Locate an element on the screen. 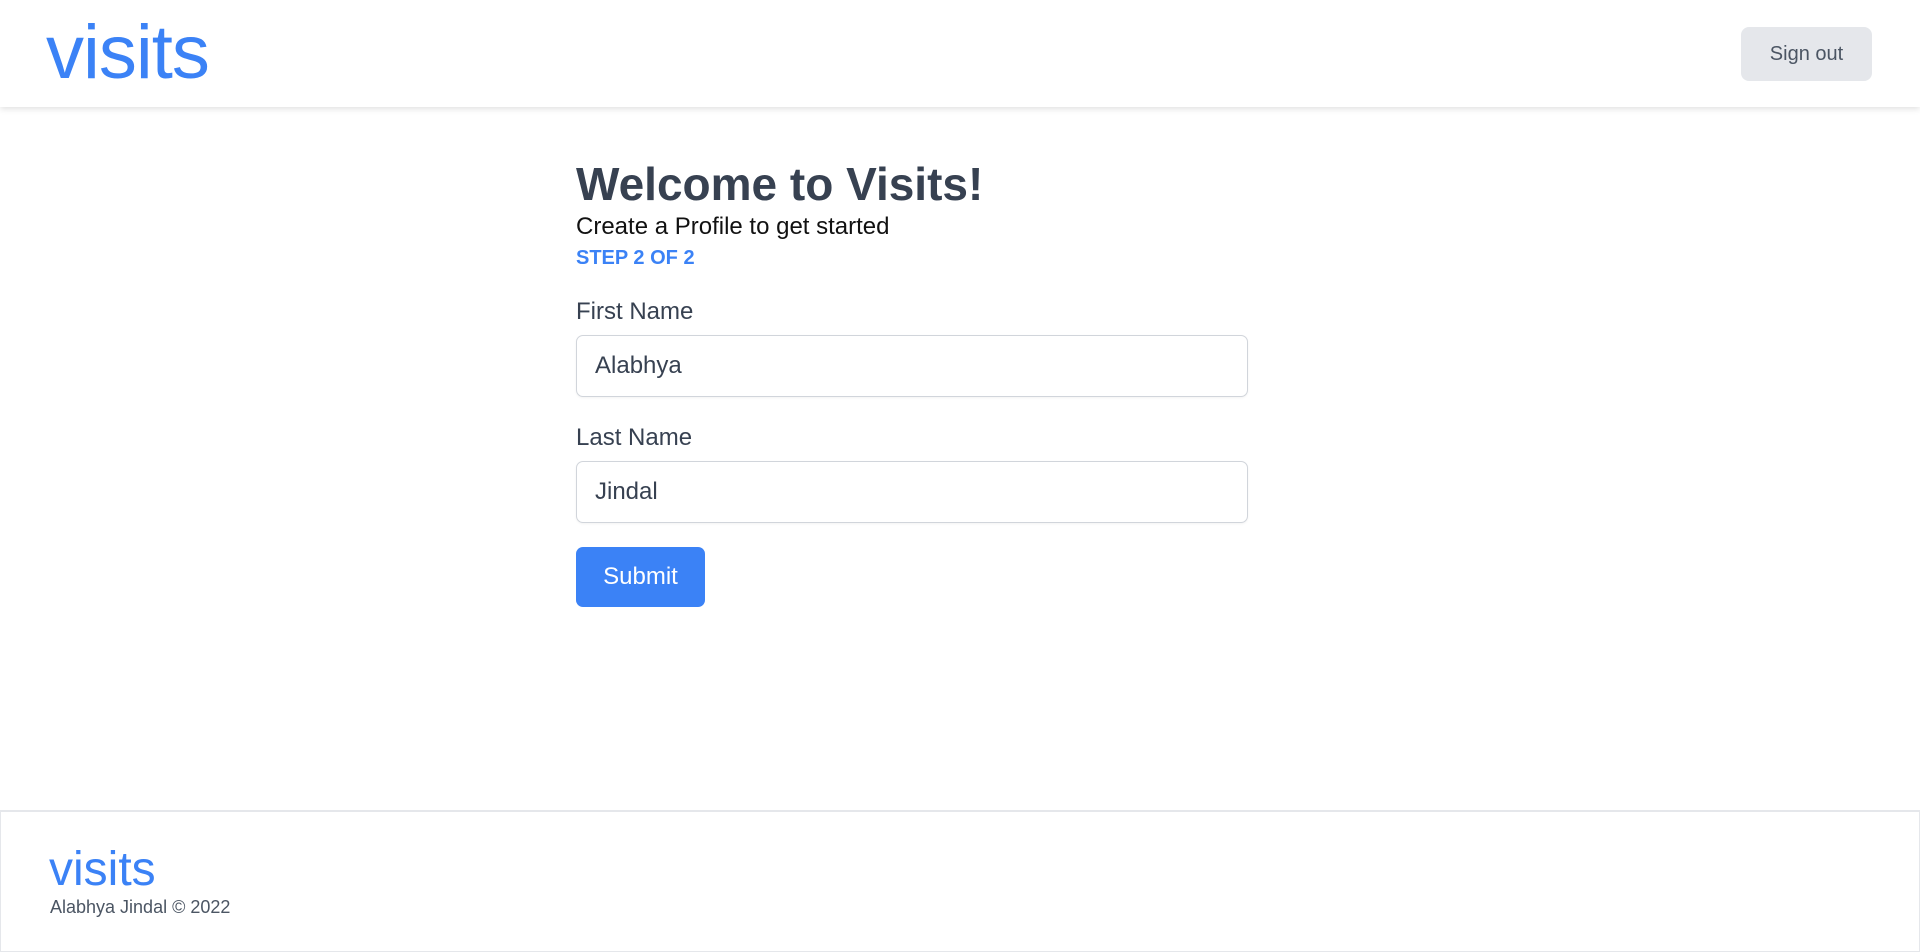  footer-logo: visits is located at coordinates (102, 869).